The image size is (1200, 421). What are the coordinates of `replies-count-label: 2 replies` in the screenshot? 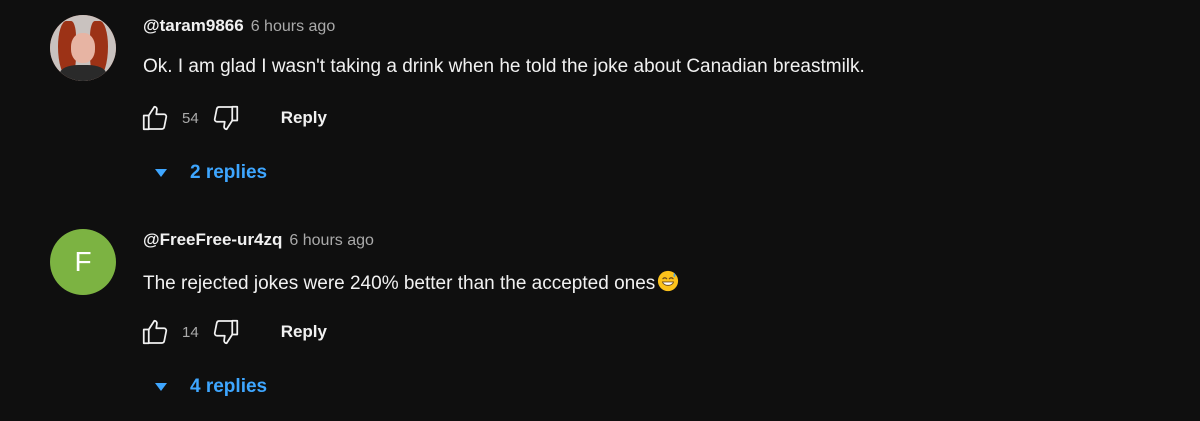 It's located at (229, 172).